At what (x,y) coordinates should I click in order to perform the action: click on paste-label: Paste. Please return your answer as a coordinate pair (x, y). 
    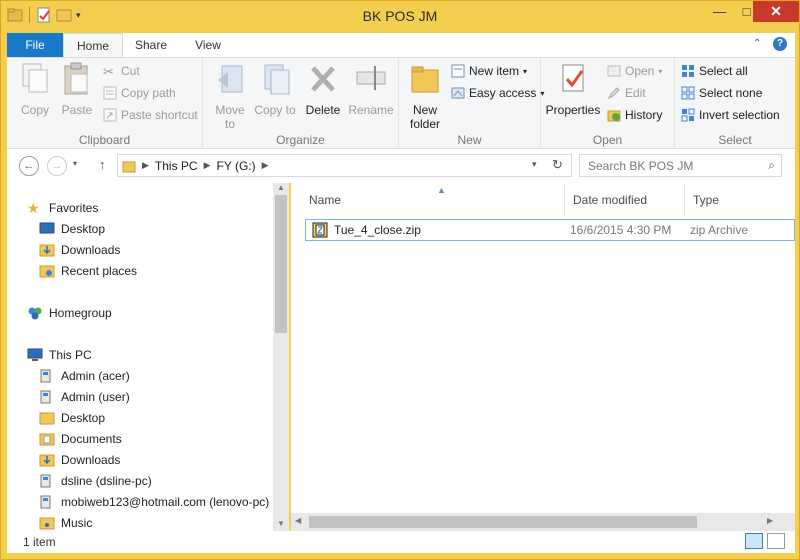
    Looking at the image, I should click on (77, 110).